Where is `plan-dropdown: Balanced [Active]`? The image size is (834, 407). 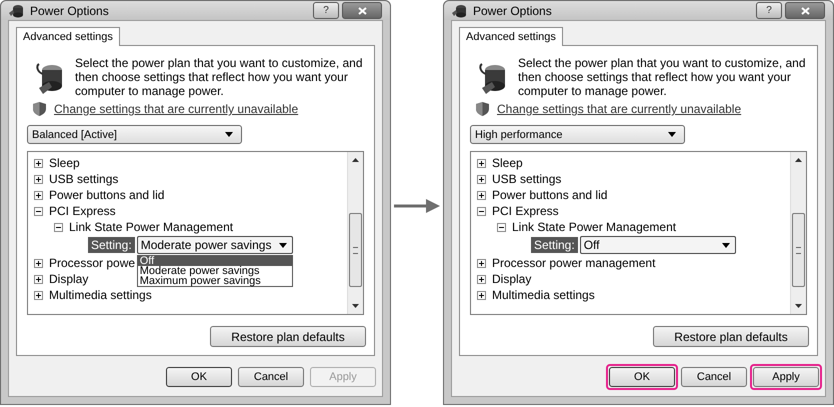 plan-dropdown: Balanced [Active] is located at coordinates (134, 134).